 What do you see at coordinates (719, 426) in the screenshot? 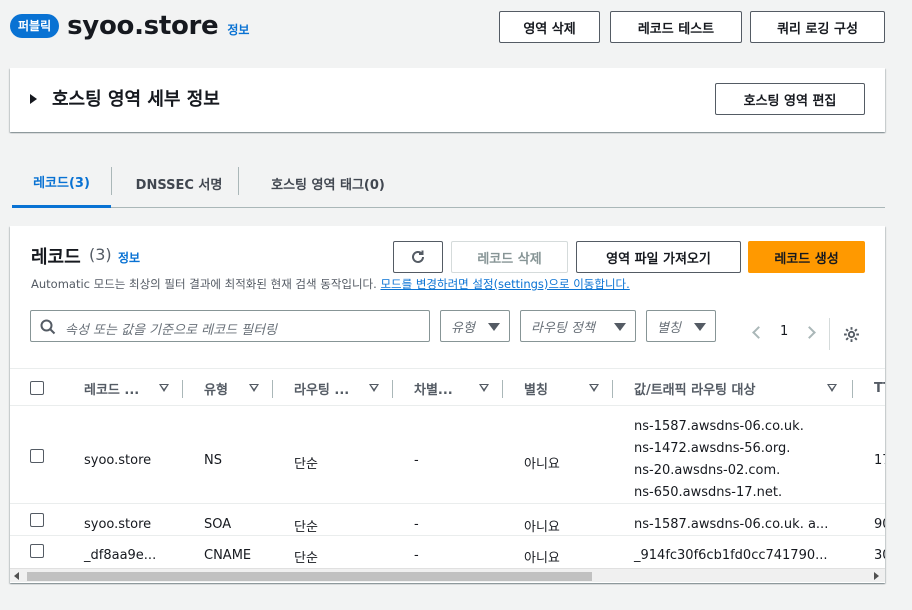
I see `record-value: ns-1587.awsdns-06.co.uk.` at bounding box center [719, 426].